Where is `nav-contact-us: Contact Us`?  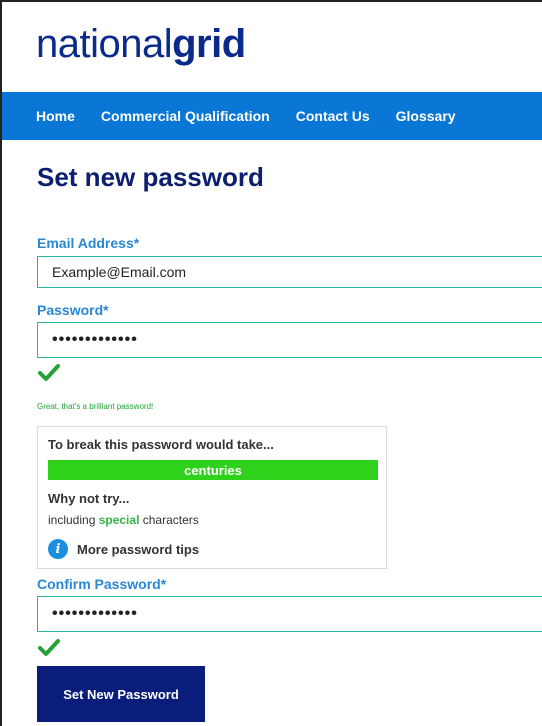 nav-contact-us: Contact Us is located at coordinates (333, 116).